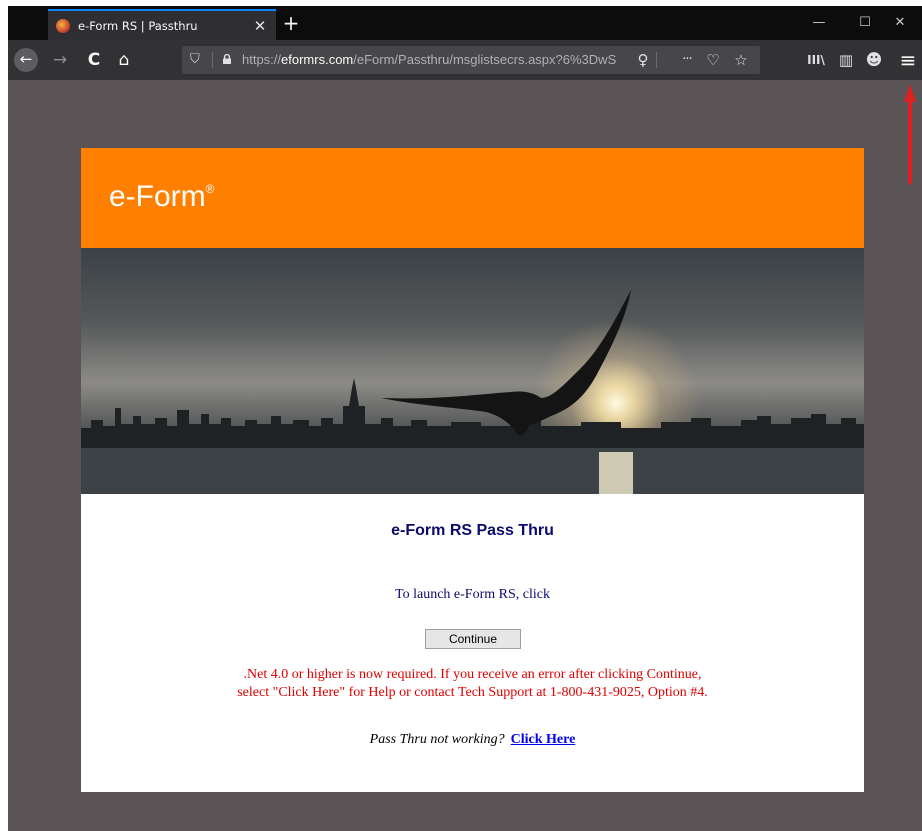  Describe the element at coordinates (437, 739) in the screenshot. I see `help-text: Pass Thru not working?` at that location.